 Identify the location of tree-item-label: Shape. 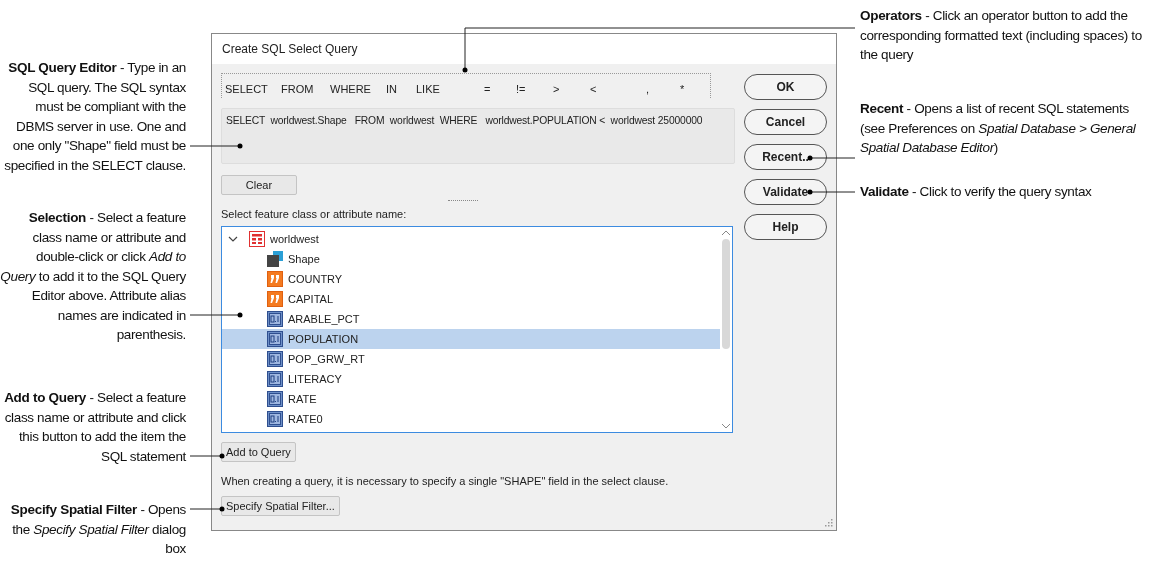
(304, 259).